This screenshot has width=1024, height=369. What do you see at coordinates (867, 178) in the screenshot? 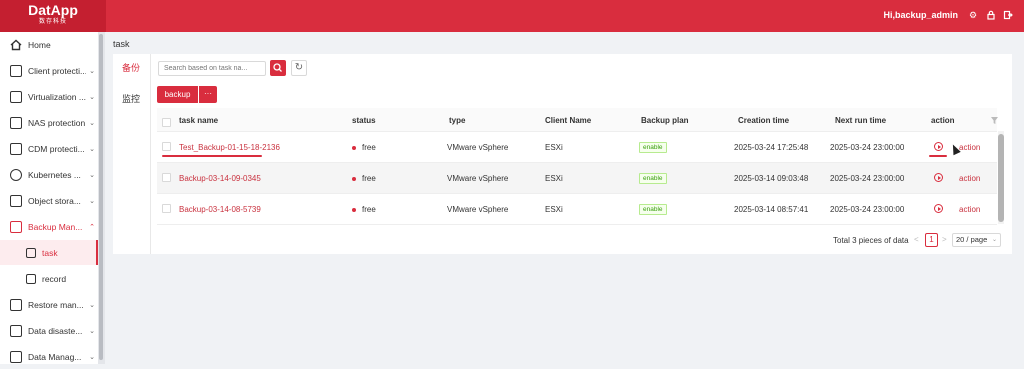
I see `next-run-time-cell: 2025-03-24 23:00:00` at bounding box center [867, 178].